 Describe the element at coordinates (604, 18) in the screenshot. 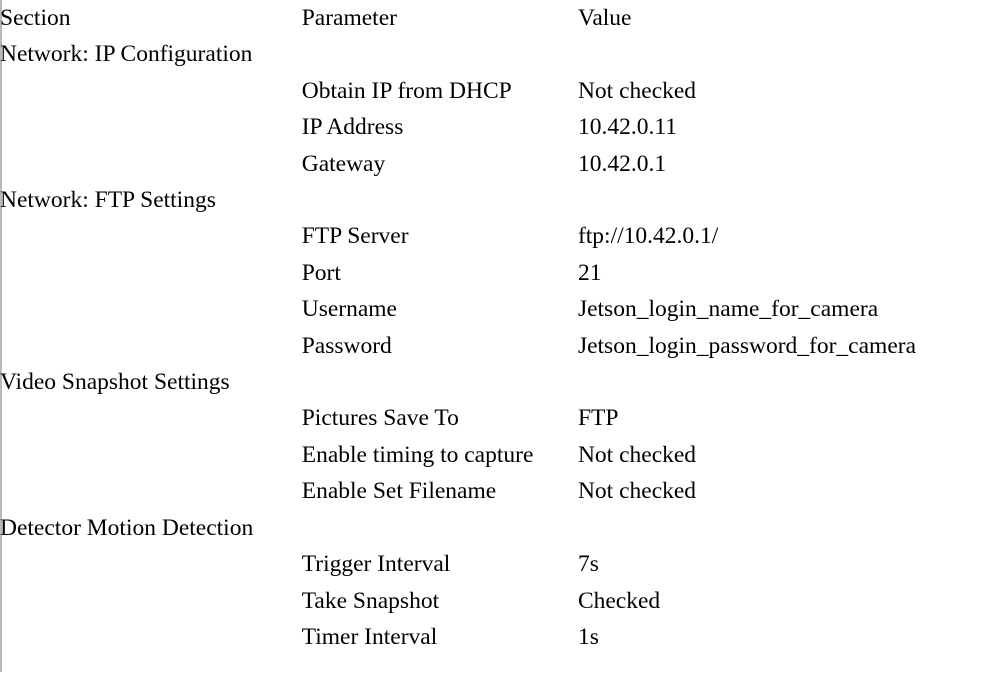

I see `column-header-value: Value` at that location.